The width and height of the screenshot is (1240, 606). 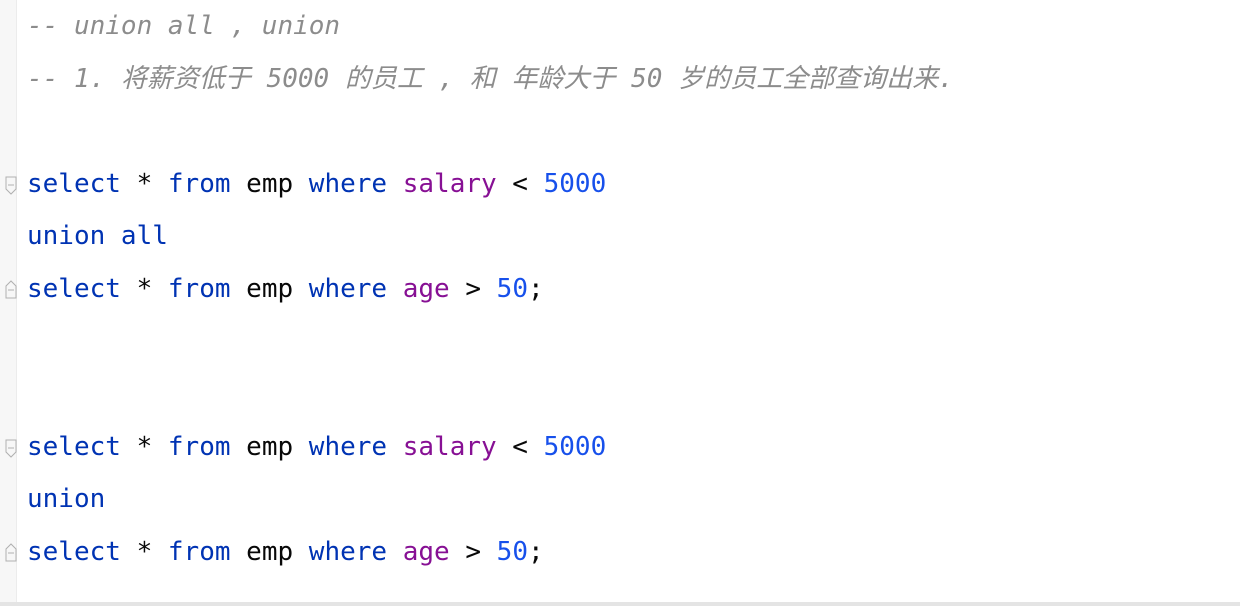 What do you see at coordinates (66, 499) in the screenshot?
I see `query2-union-line: union` at bounding box center [66, 499].